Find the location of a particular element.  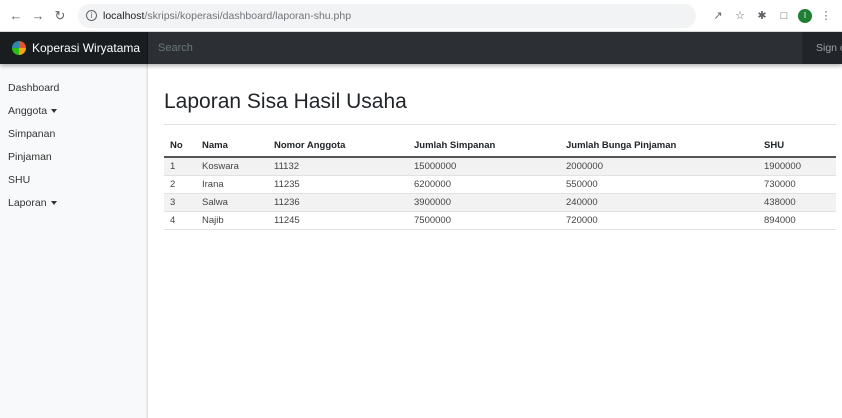

table-row: 1 Koswara 11132 15000000 2000000 1900000 is located at coordinates (500, 166).